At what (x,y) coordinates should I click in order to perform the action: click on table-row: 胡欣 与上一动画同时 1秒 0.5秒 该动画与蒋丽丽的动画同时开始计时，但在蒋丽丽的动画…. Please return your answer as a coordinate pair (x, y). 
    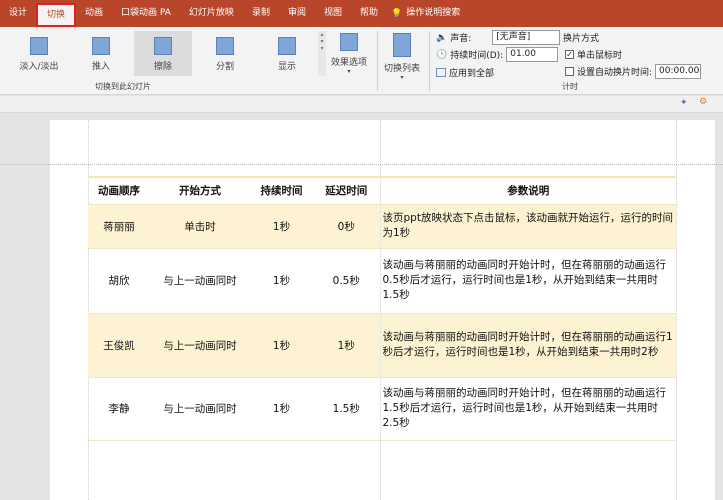
    Looking at the image, I should click on (382, 281).